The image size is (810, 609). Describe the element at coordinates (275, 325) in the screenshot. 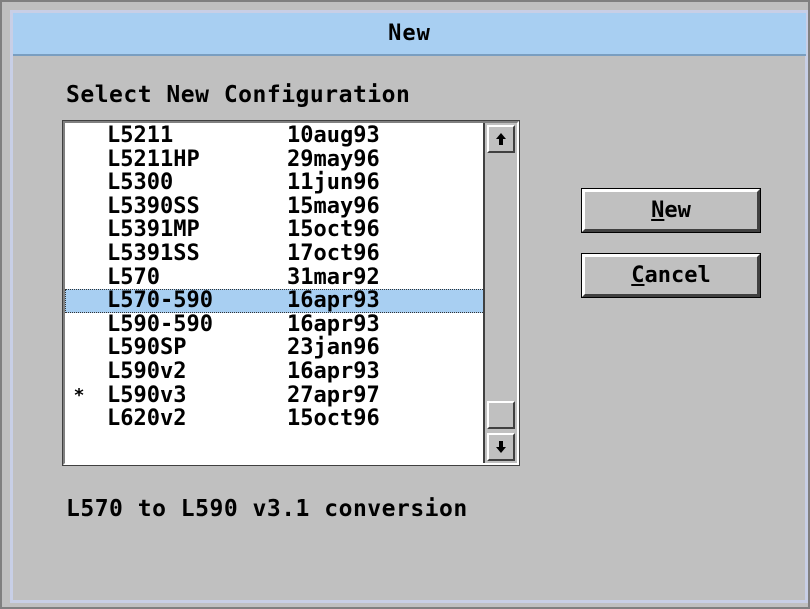

I see `list-item: L590-590 16apr93` at that location.